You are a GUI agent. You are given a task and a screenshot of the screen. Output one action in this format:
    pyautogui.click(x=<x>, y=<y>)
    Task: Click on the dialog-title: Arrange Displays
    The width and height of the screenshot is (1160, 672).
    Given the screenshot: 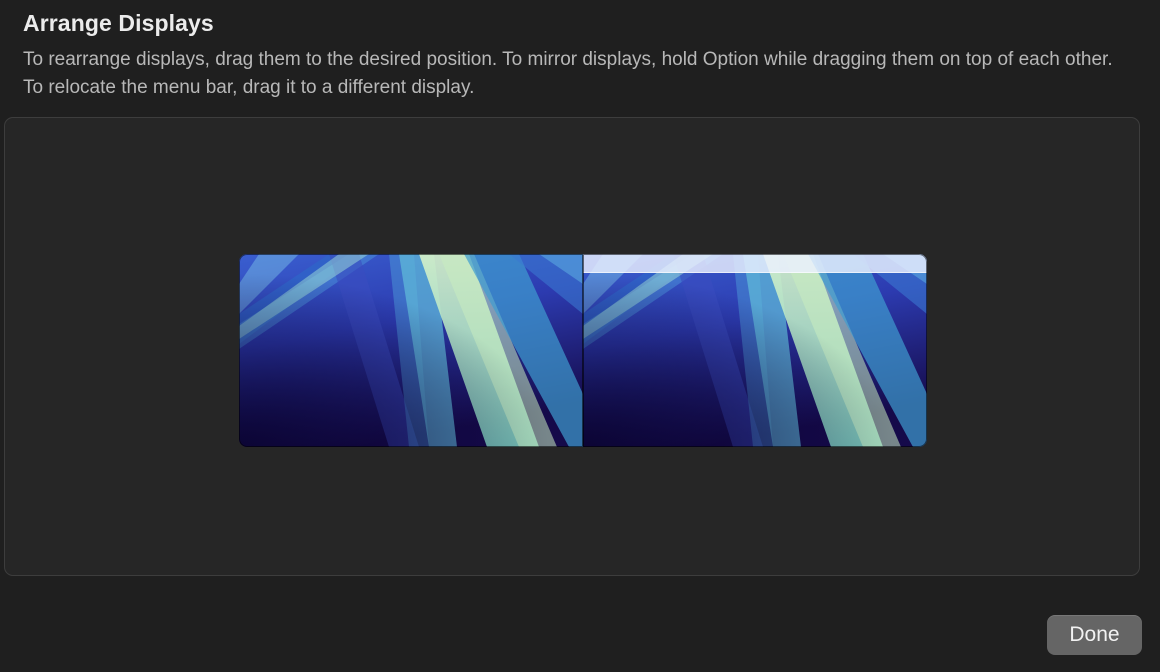 What is the action you would take?
    pyautogui.click(x=118, y=23)
    